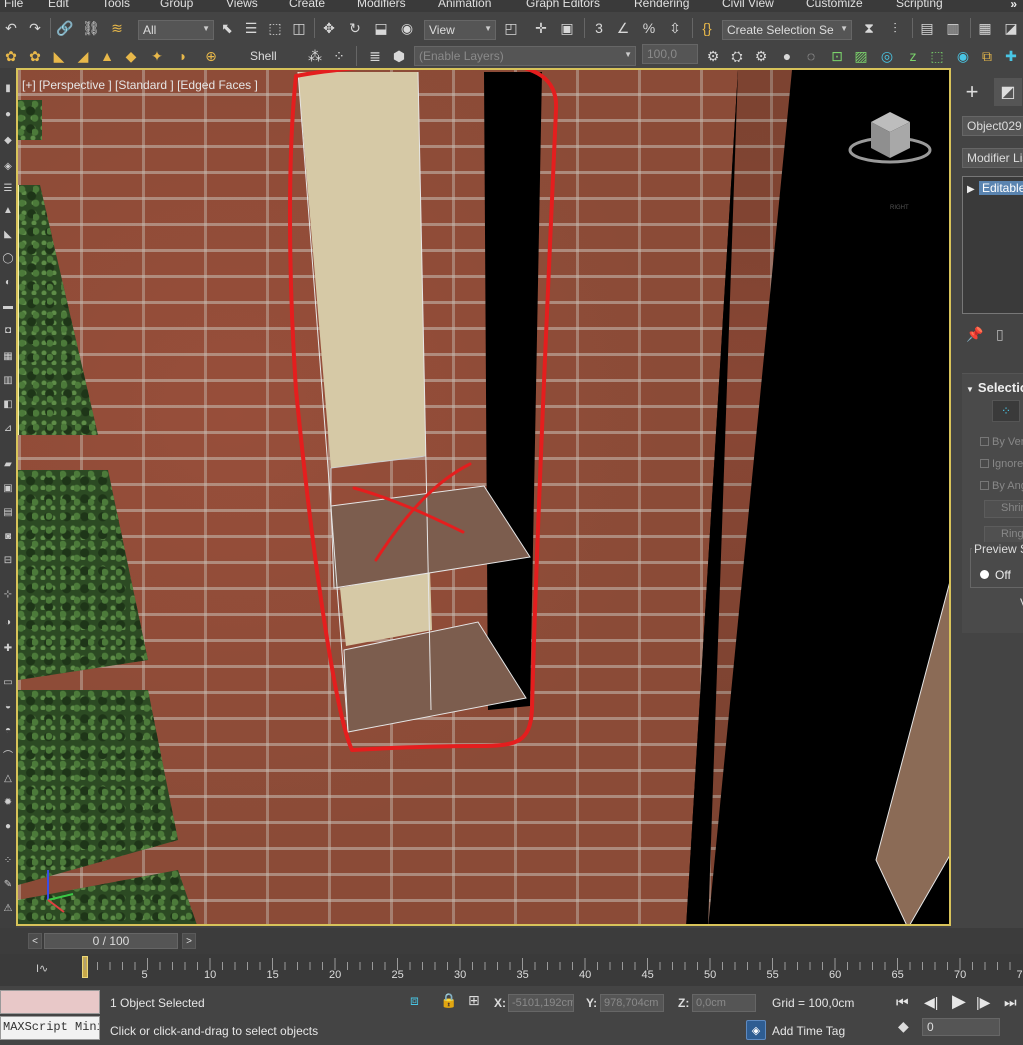 This screenshot has height=1045, width=1023. What do you see at coordinates (11, 28) in the screenshot?
I see `undo-icon: ↶` at bounding box center [11, 28].